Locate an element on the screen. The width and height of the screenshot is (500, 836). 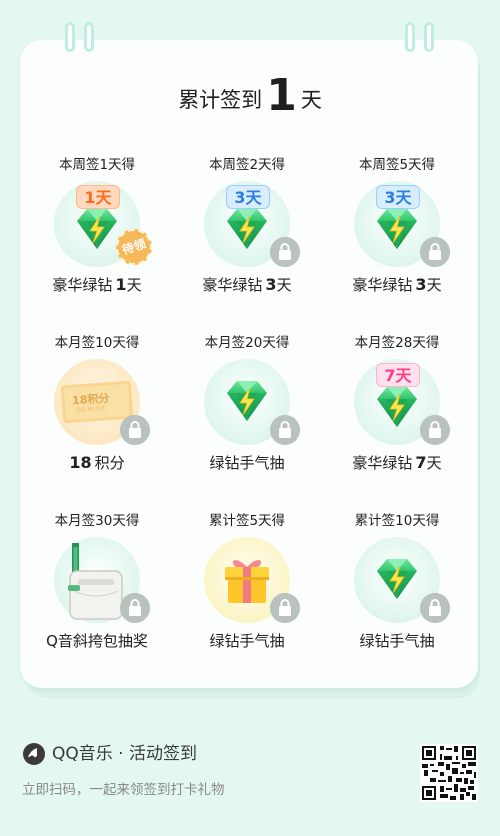
reward-item-2: 本周签2天得 3天 豪华绿钻 3天 is located at coordinates (247, 225).